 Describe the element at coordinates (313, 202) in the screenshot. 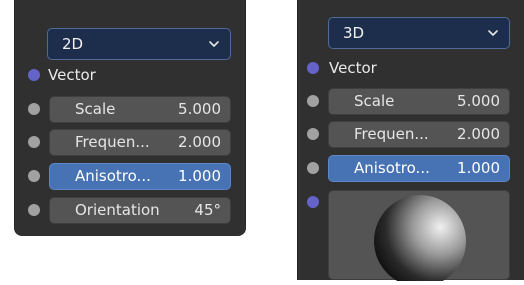

I see `output-socket` at that location.